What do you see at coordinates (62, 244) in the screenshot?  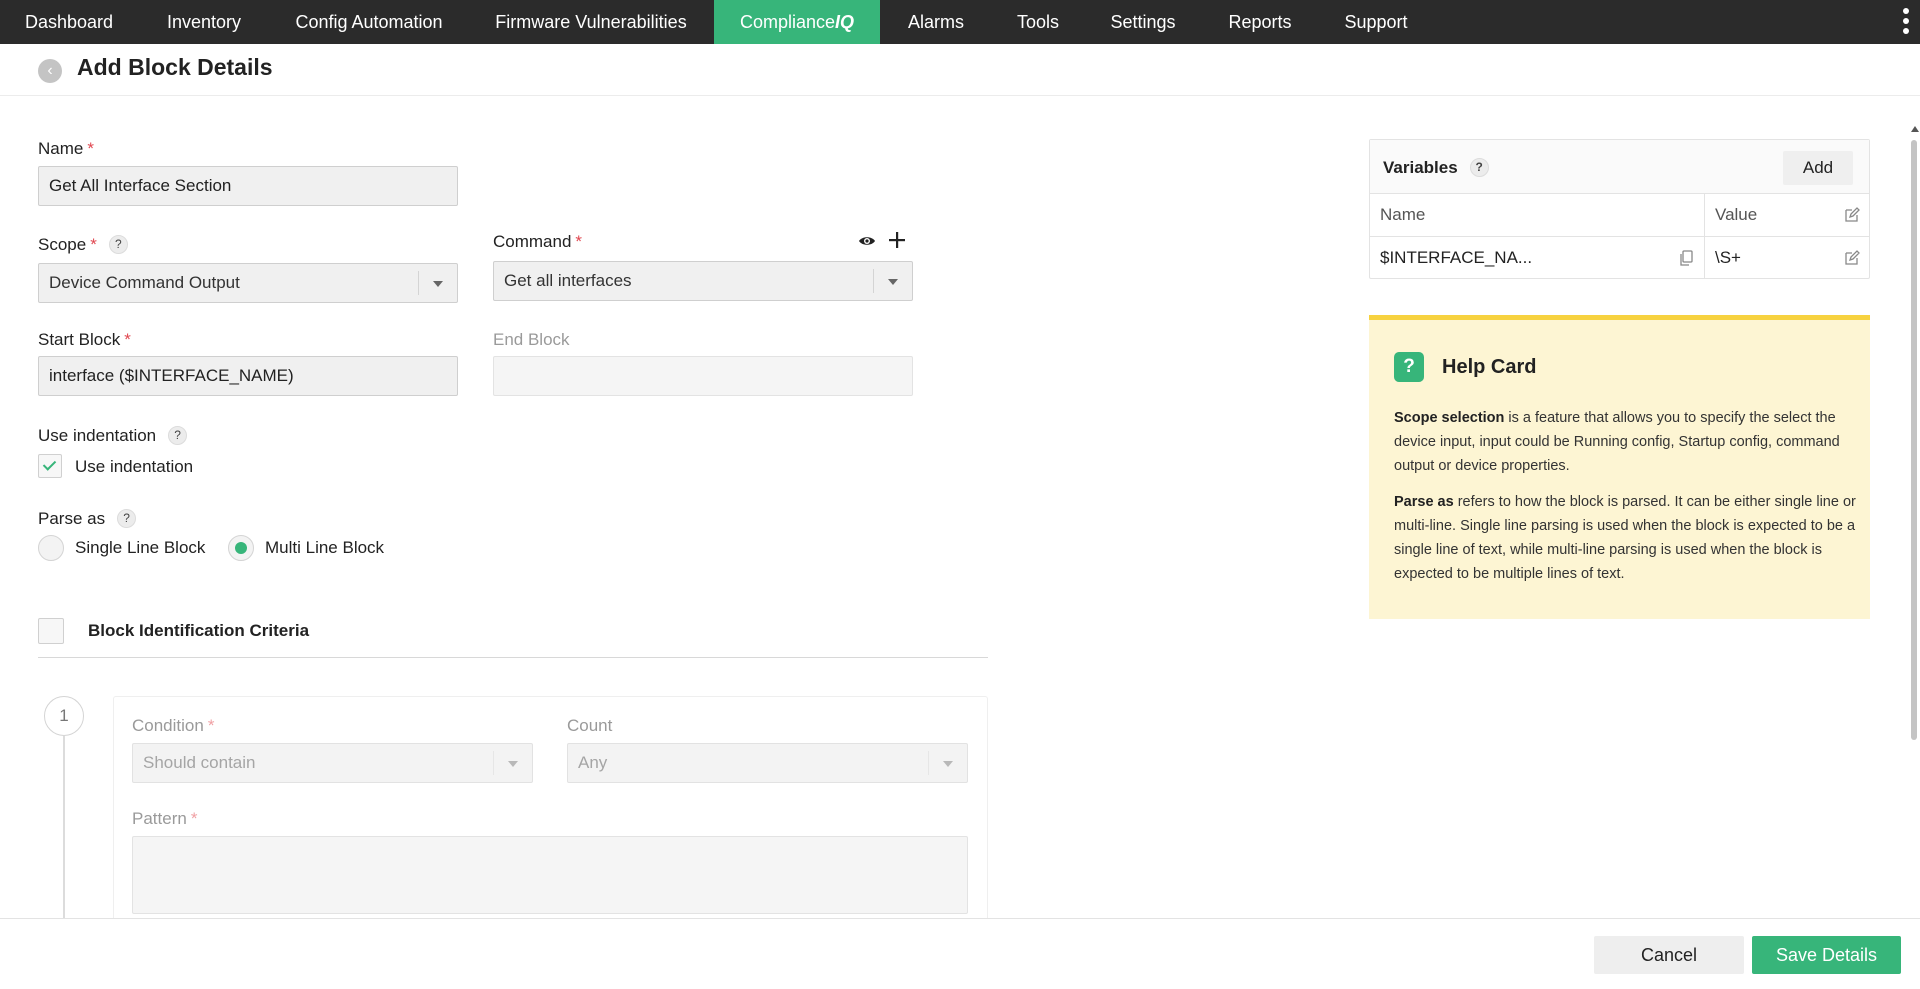 I see `scope-label-text: Scope` at bounding box center [62, 244].